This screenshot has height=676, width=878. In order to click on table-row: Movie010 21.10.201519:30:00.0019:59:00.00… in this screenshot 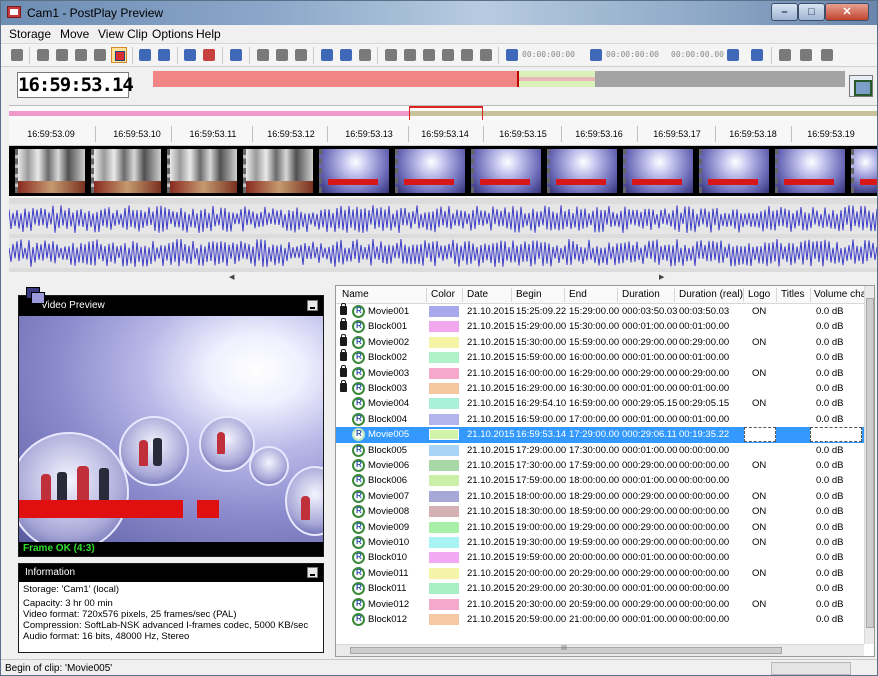, I will do `click(600, 542)`.